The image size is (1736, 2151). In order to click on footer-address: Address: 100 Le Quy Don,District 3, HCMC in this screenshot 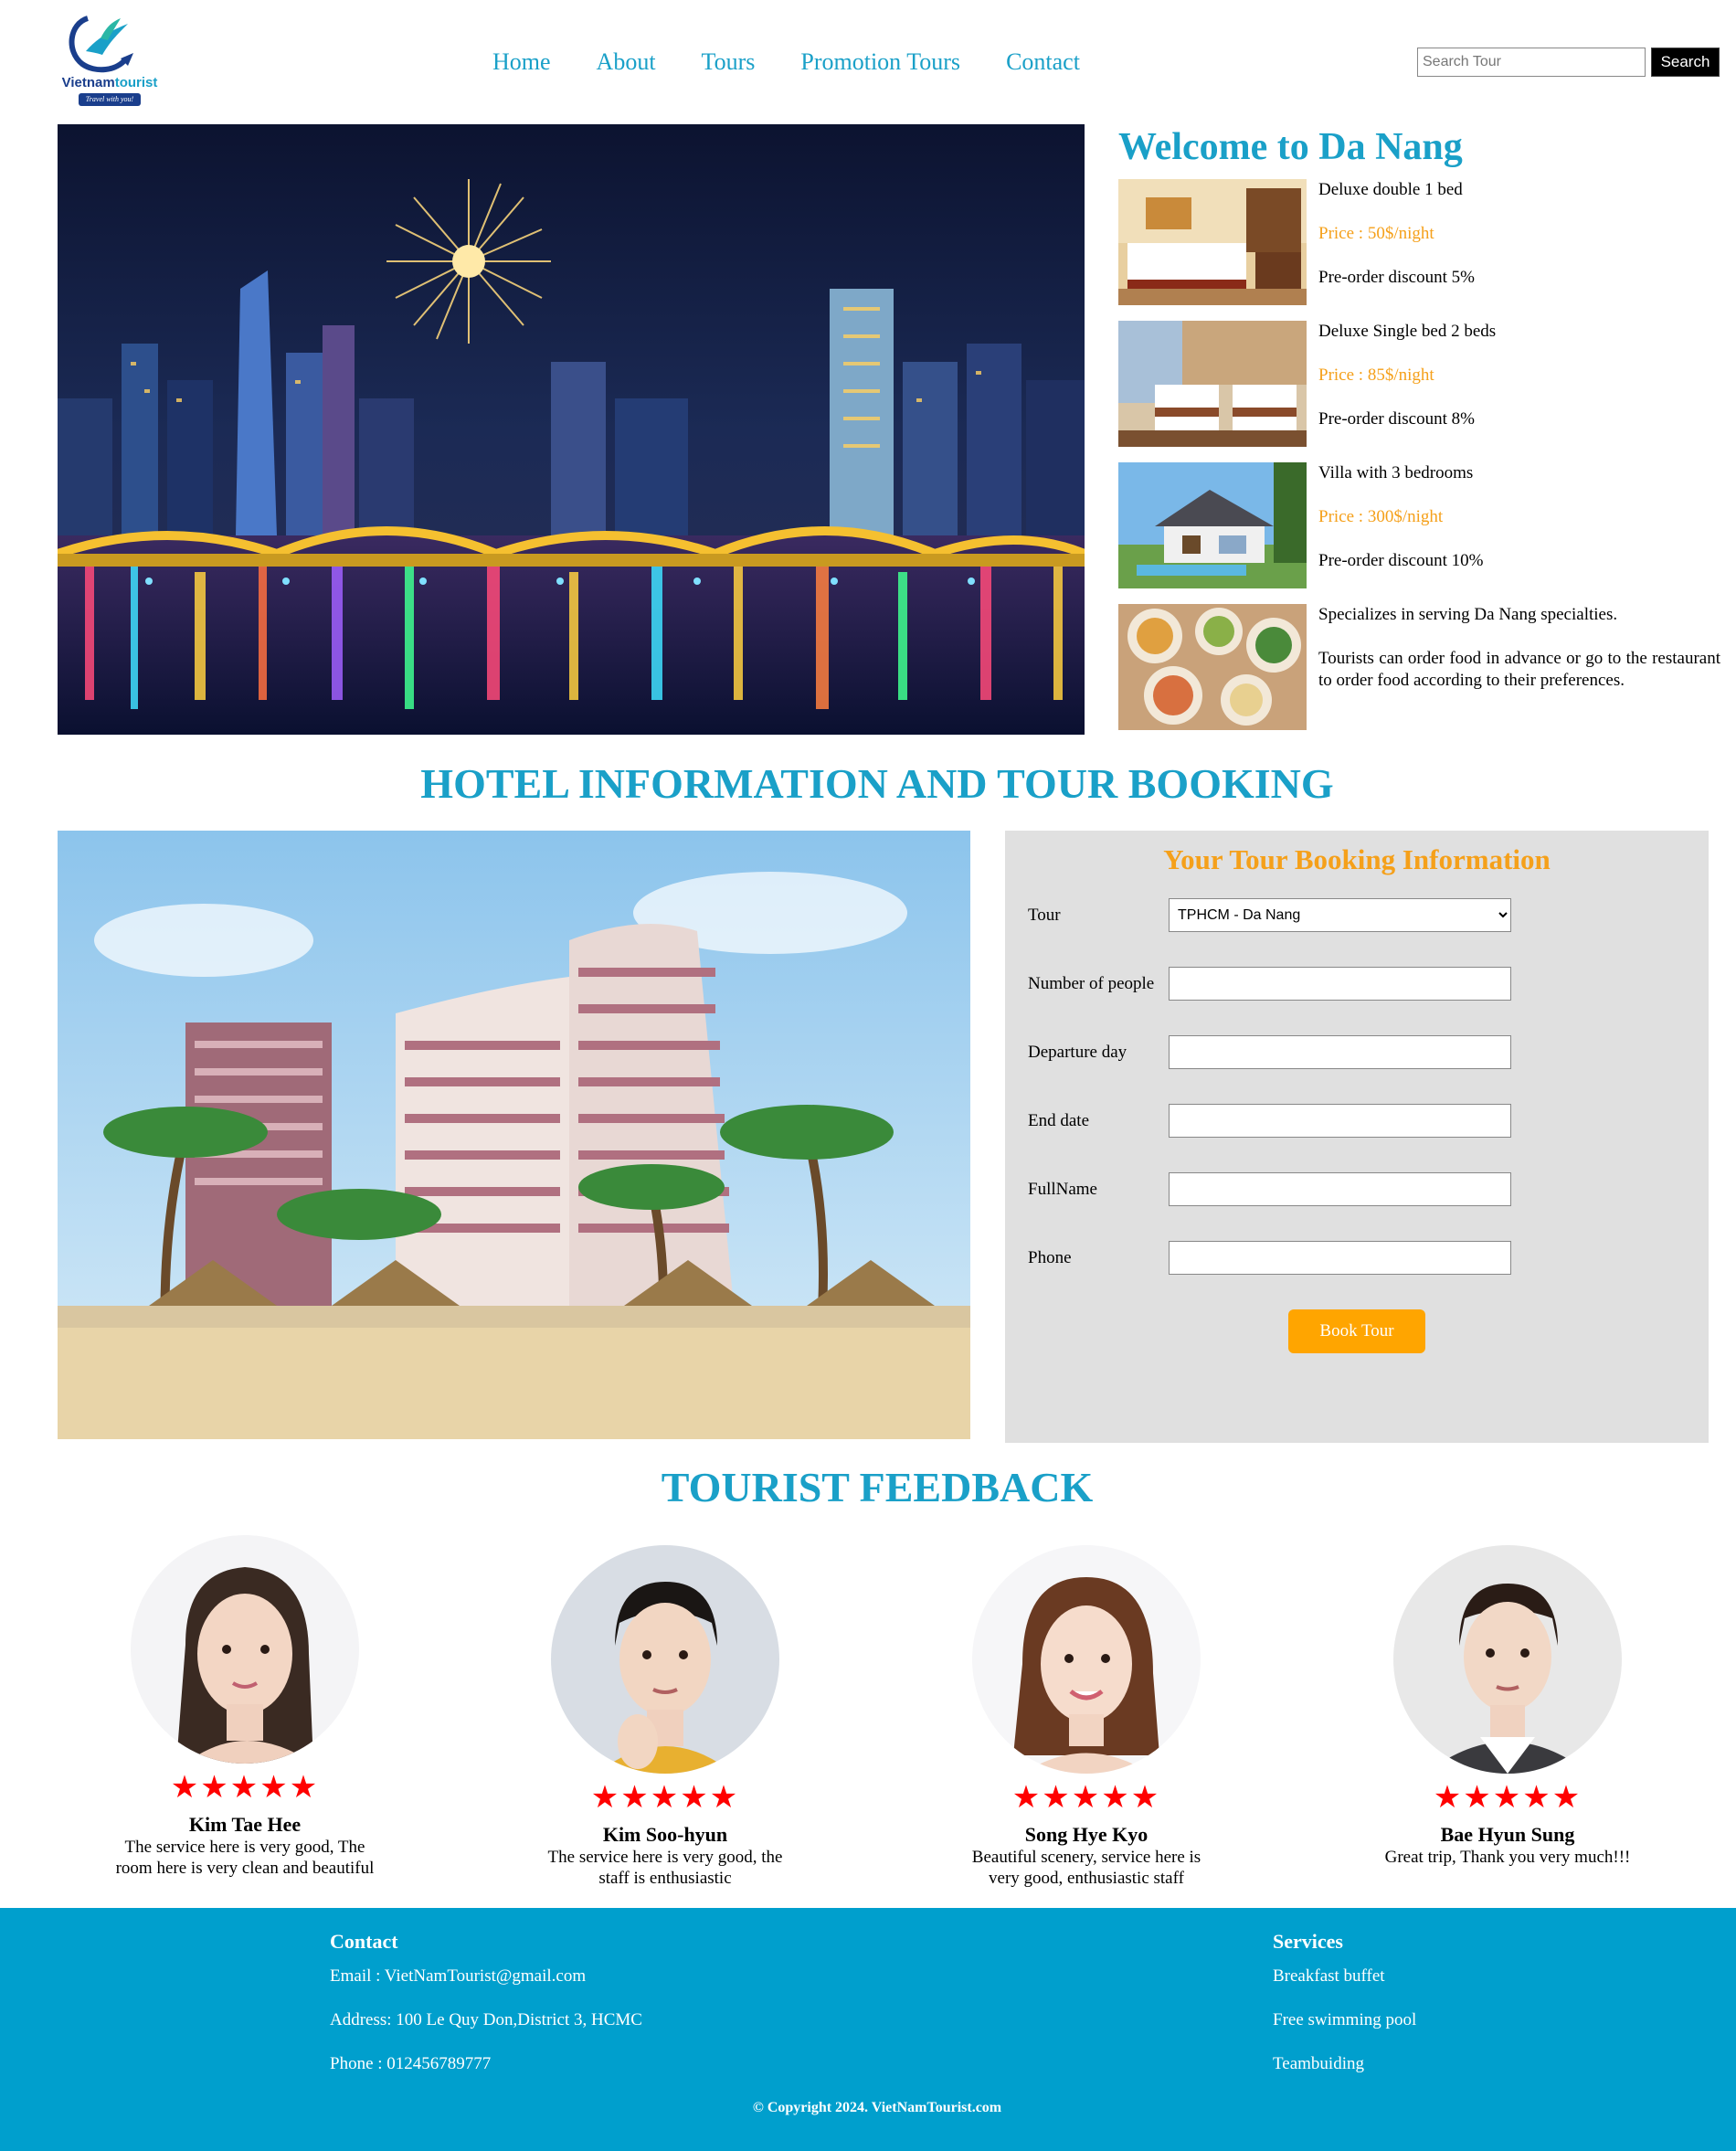, I will do `click(486, 2020)`.